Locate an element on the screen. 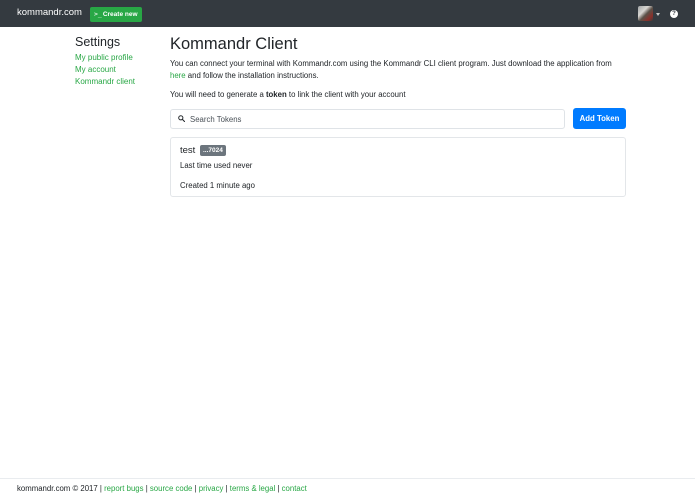 The image size is (695, 494). footer-divider is located at coordinates (347, 478).